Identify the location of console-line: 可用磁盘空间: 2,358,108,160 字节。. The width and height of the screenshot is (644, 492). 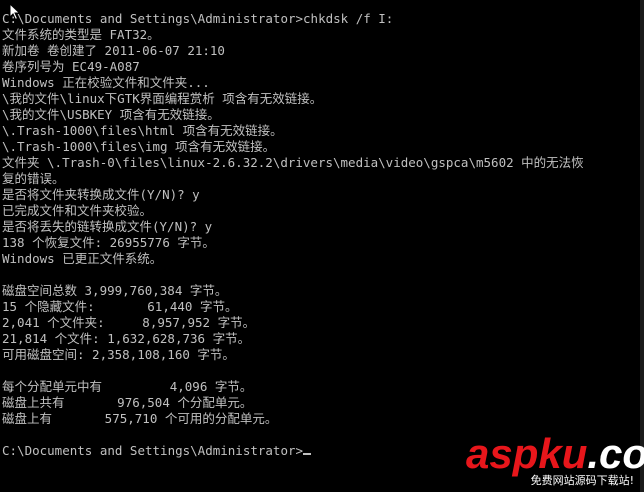
(118, 354).